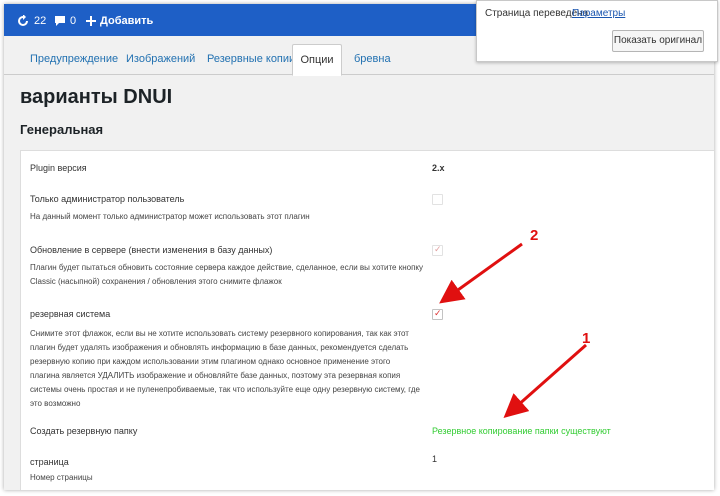  I want to click on tab-backups: Резервные копии, so click(251, 59).